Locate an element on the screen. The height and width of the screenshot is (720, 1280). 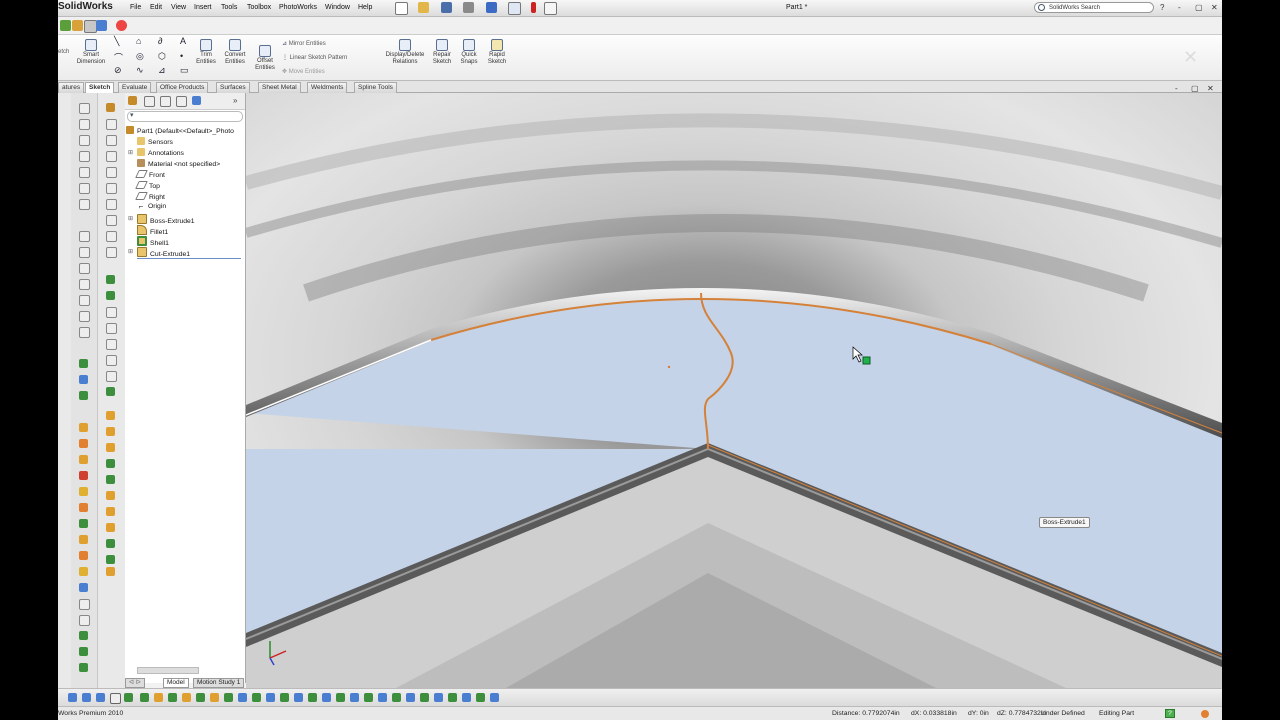
mirror-entities-button: ⊿ Mirror Entities is located at coordinates (304, 43).